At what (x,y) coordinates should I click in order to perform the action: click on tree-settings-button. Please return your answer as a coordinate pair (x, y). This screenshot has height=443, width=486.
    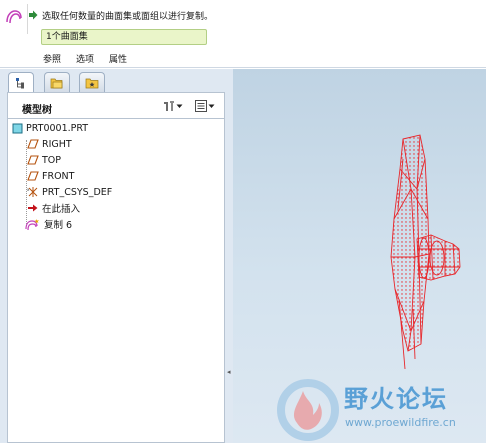
    Looking at the image, I should click on (172, 106).